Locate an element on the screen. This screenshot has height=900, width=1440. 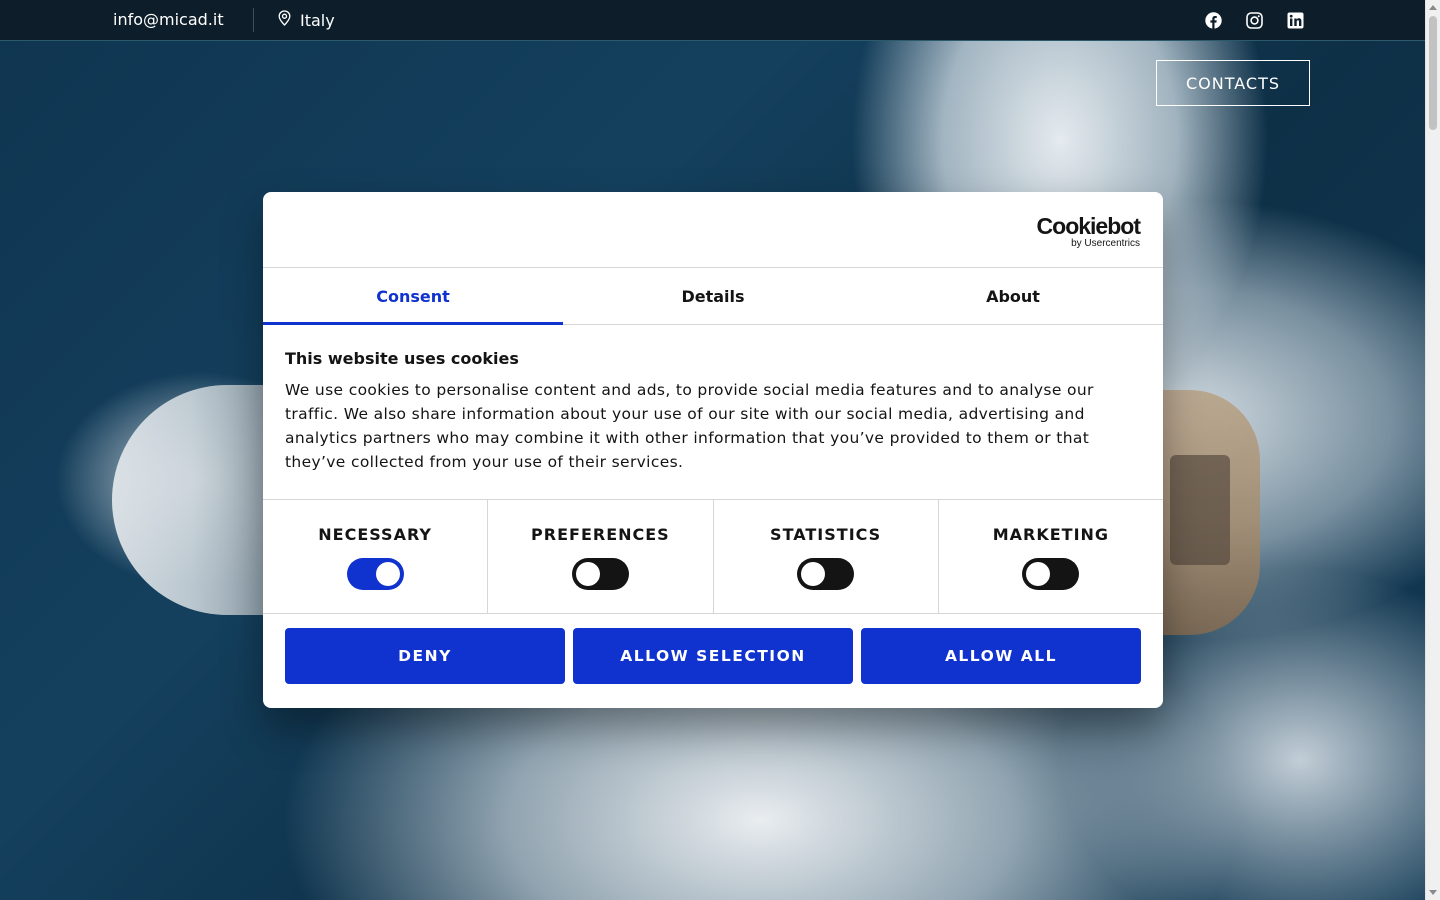
cookiebot-logo: Cookiebot by Usercentrics is located at coordinates (1088, 231).